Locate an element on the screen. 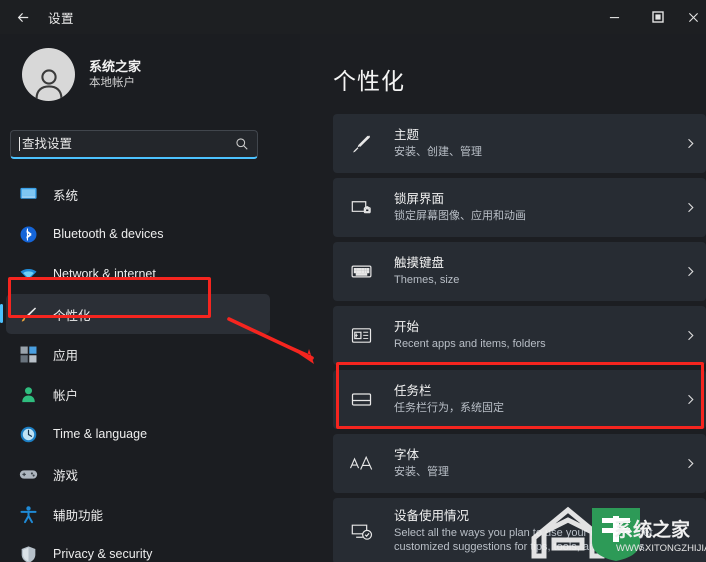 This screenshot has height=562, width=706. settings-card-fonts: 字体 安装、管理 is located at coordinates (519, 463).